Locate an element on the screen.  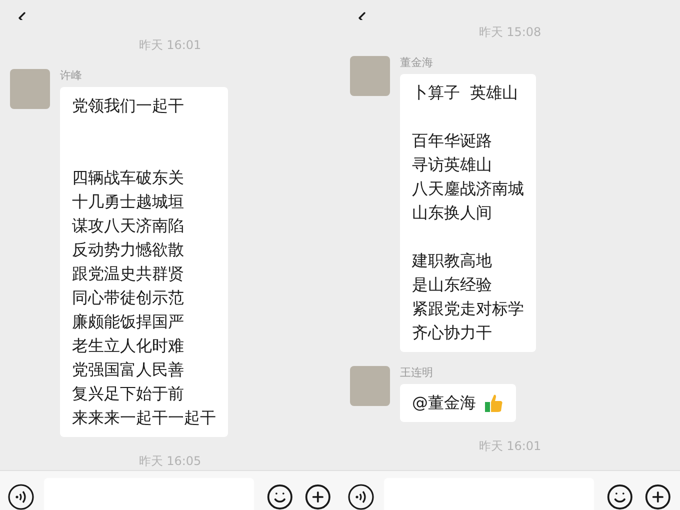
message-text-line: 谋攻八天济南陷 is located at coordinates (128, 226).